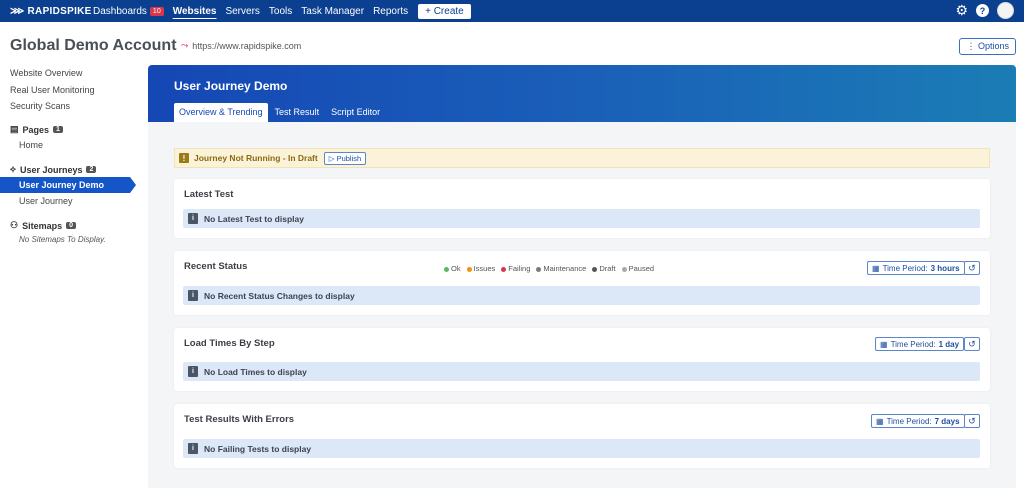  Describe the element at coordinates (390, 11) in the screenshot. I see `nav-reports: Reports` at that location.